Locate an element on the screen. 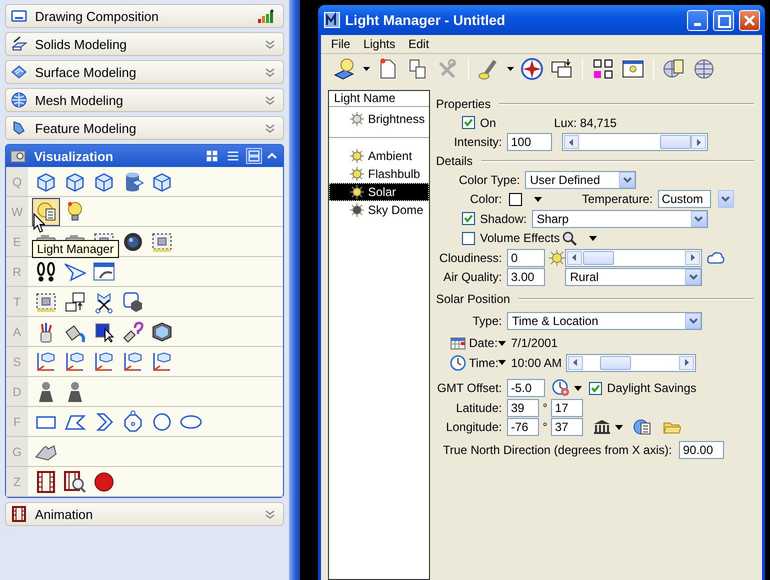  shortcut-key: F is located at coordinates (17, 421).